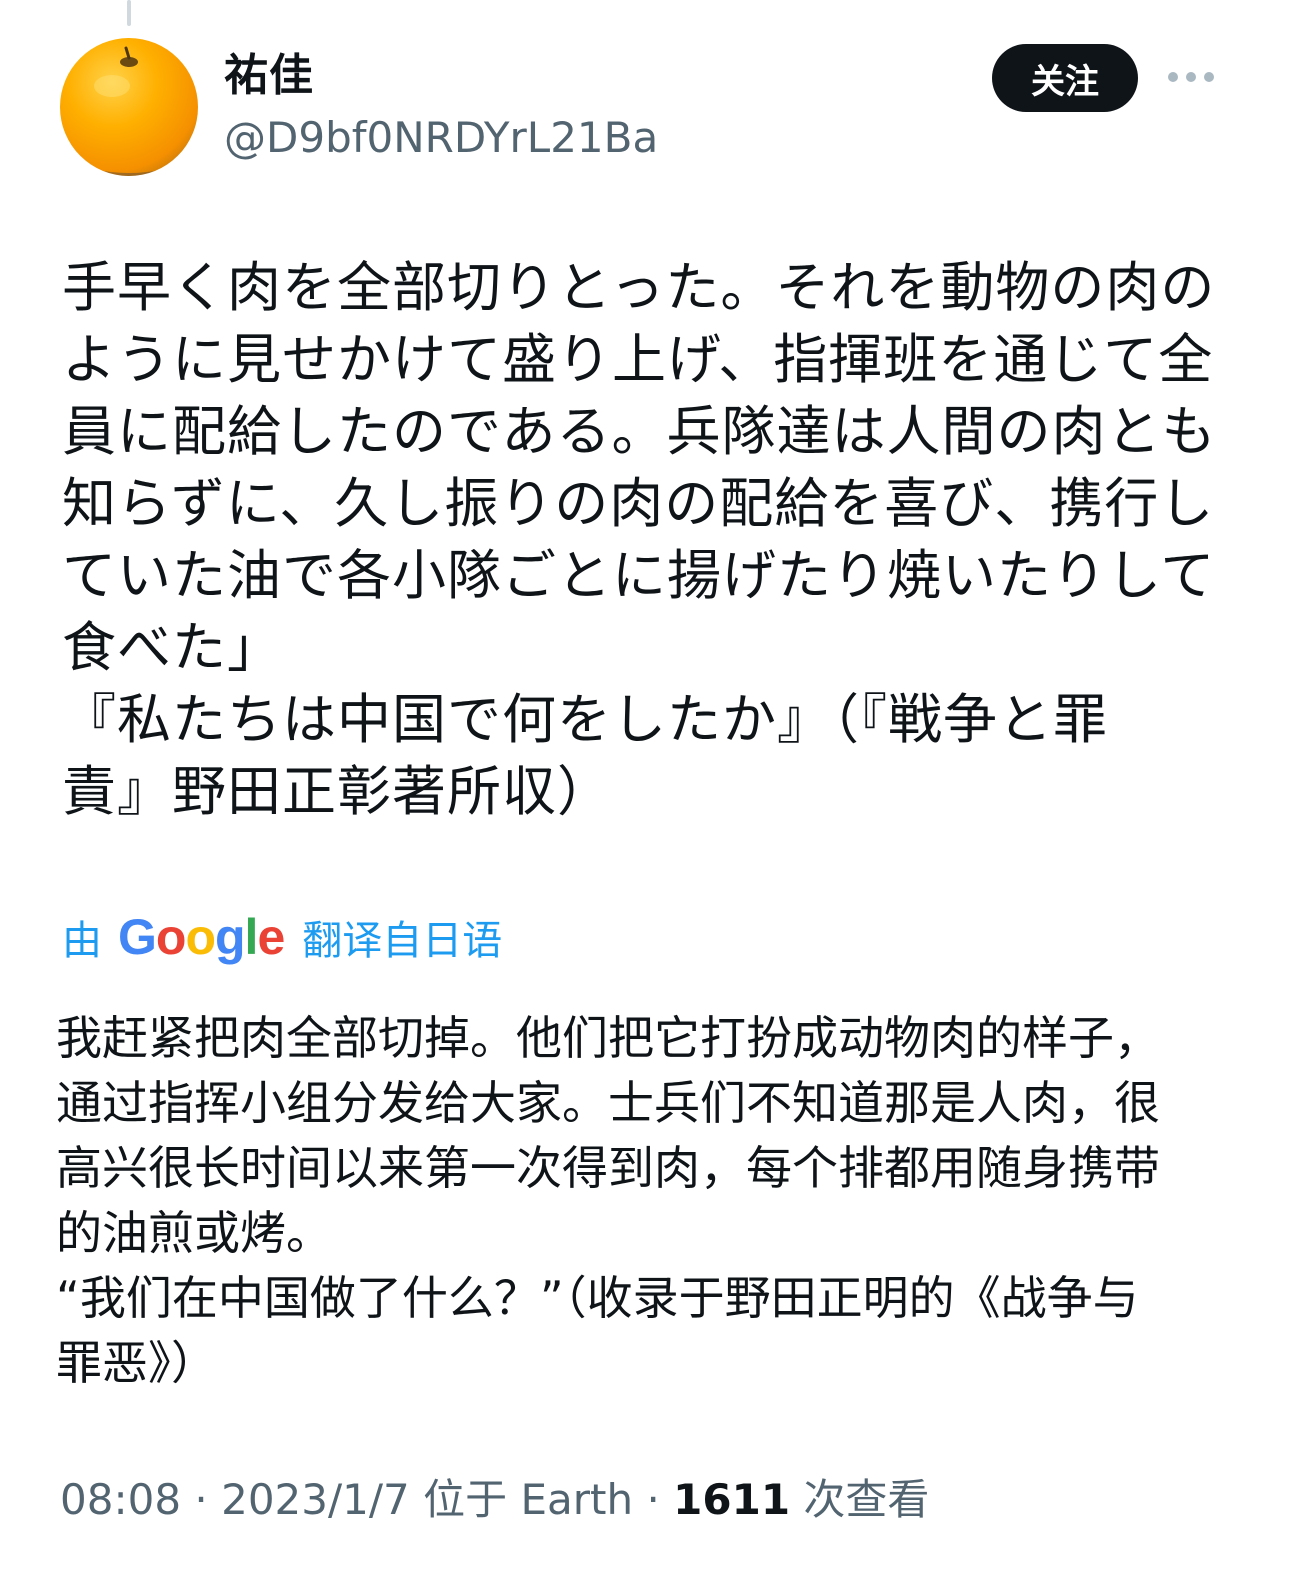 Image resolution: width=1290 pixels, height=1585 pixels. I want to click on avatar, so click(129, 107).